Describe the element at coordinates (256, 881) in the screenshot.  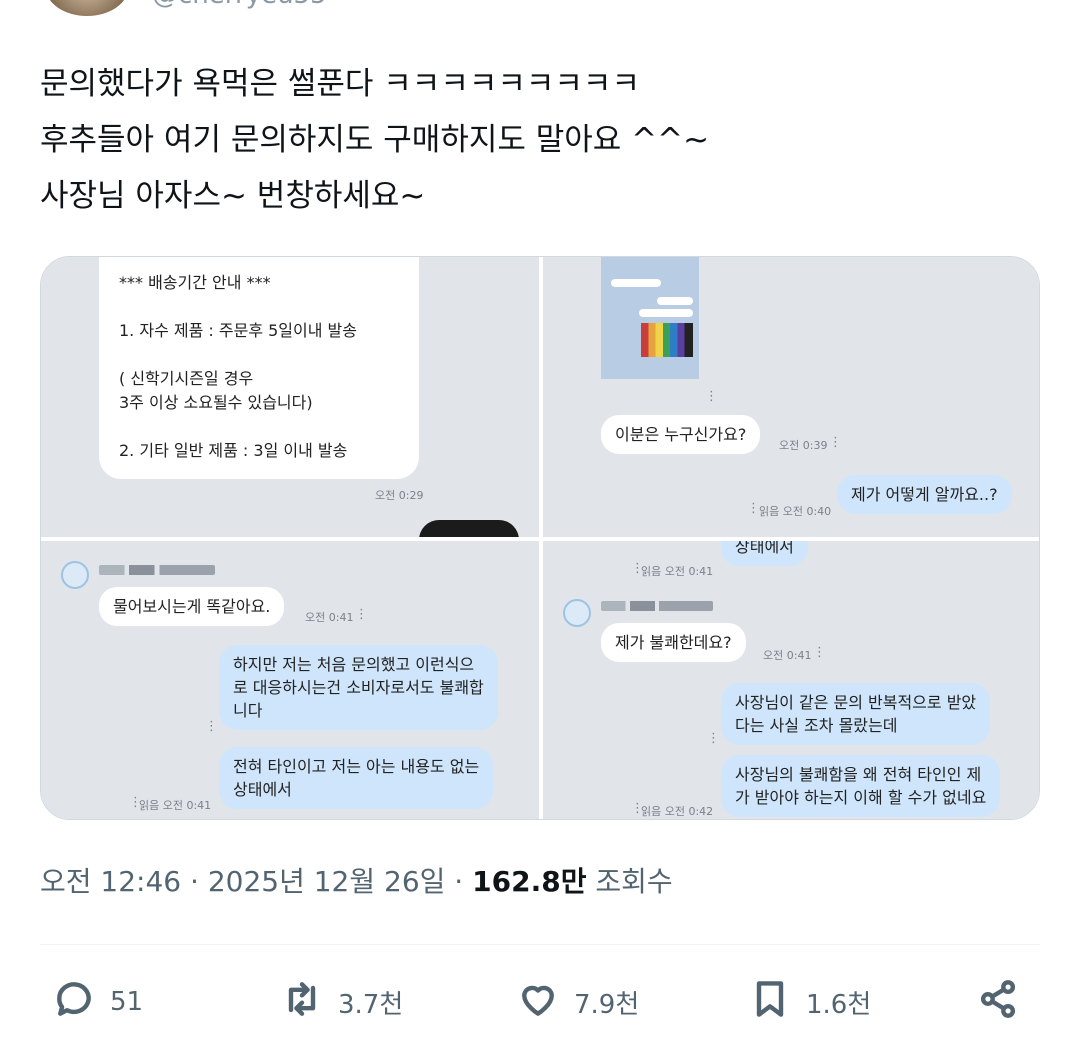
I see `time-date: 오전 12:46 · 2025년 12월 26일 ·` at that location.